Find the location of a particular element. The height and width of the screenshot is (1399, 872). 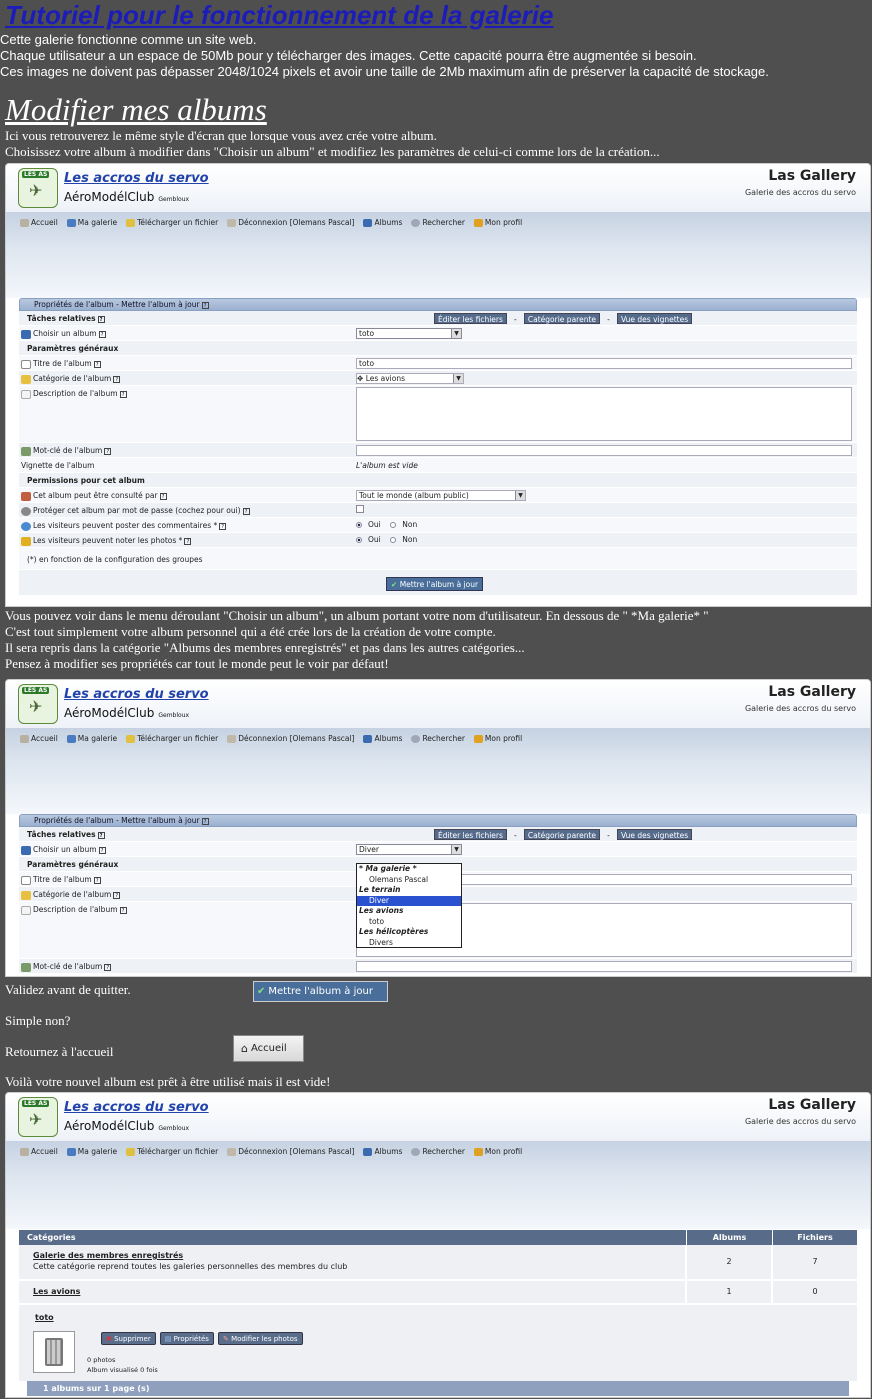

field-commentaires: Oui Non is located at coordinates (606, 525).